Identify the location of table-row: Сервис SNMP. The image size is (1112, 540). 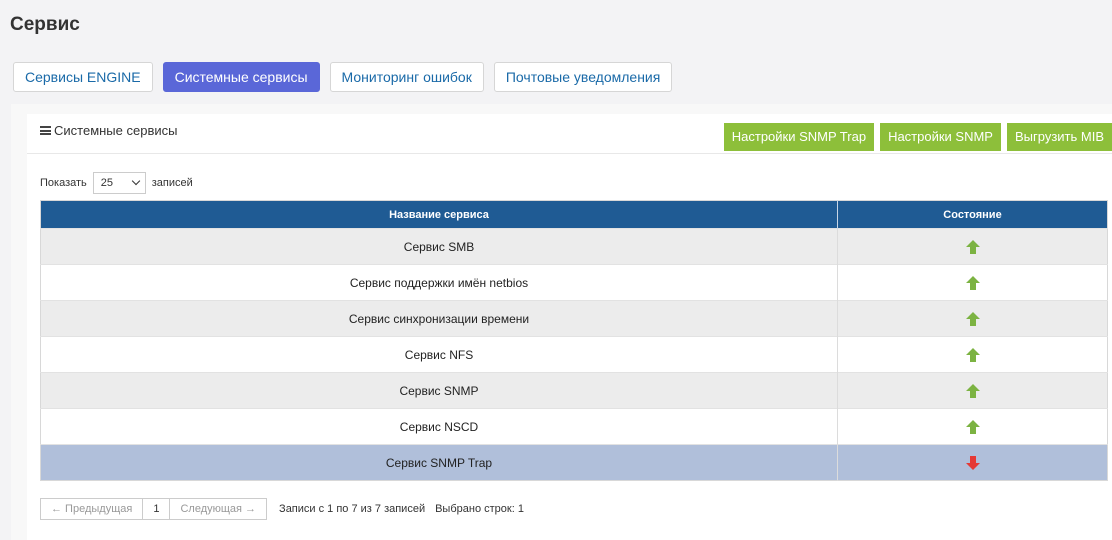
(574, 390).